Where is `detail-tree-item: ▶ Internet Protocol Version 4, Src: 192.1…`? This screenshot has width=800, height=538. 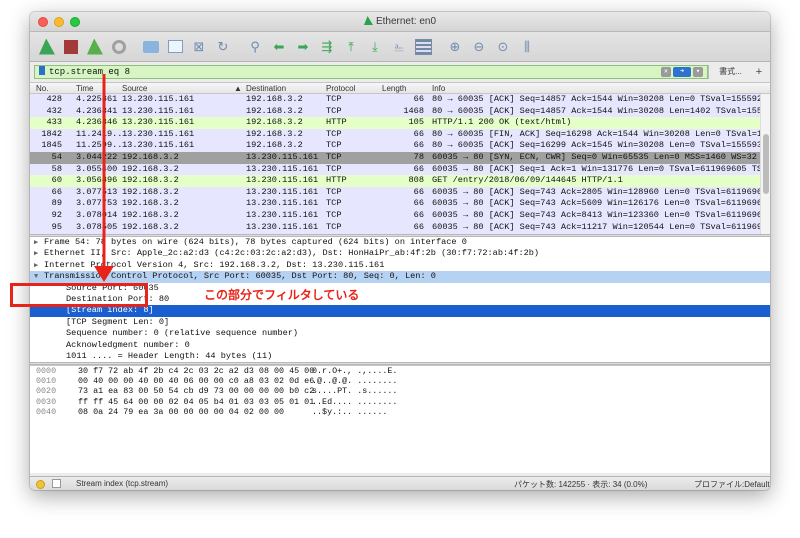
detail-tree-item: ▶ Internet Protocol Version 4, Src: 192.1… is located at coordinates (400, 265).